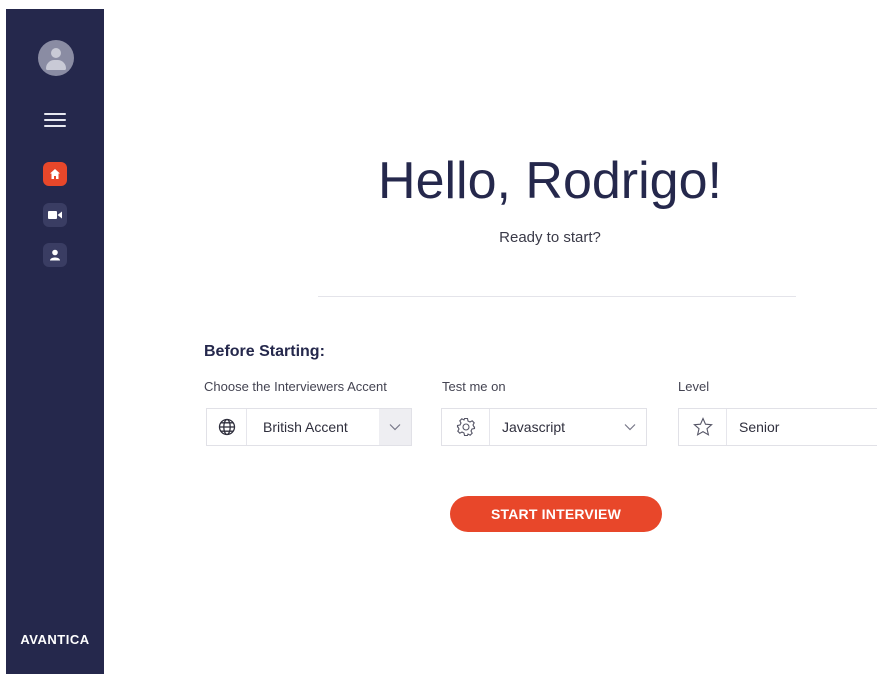 This screenshot has height=677, width=877. What do you see at coordinates (56, 120) in the screenshot?
I see `menu-icon` at bounding box center [56, 120].